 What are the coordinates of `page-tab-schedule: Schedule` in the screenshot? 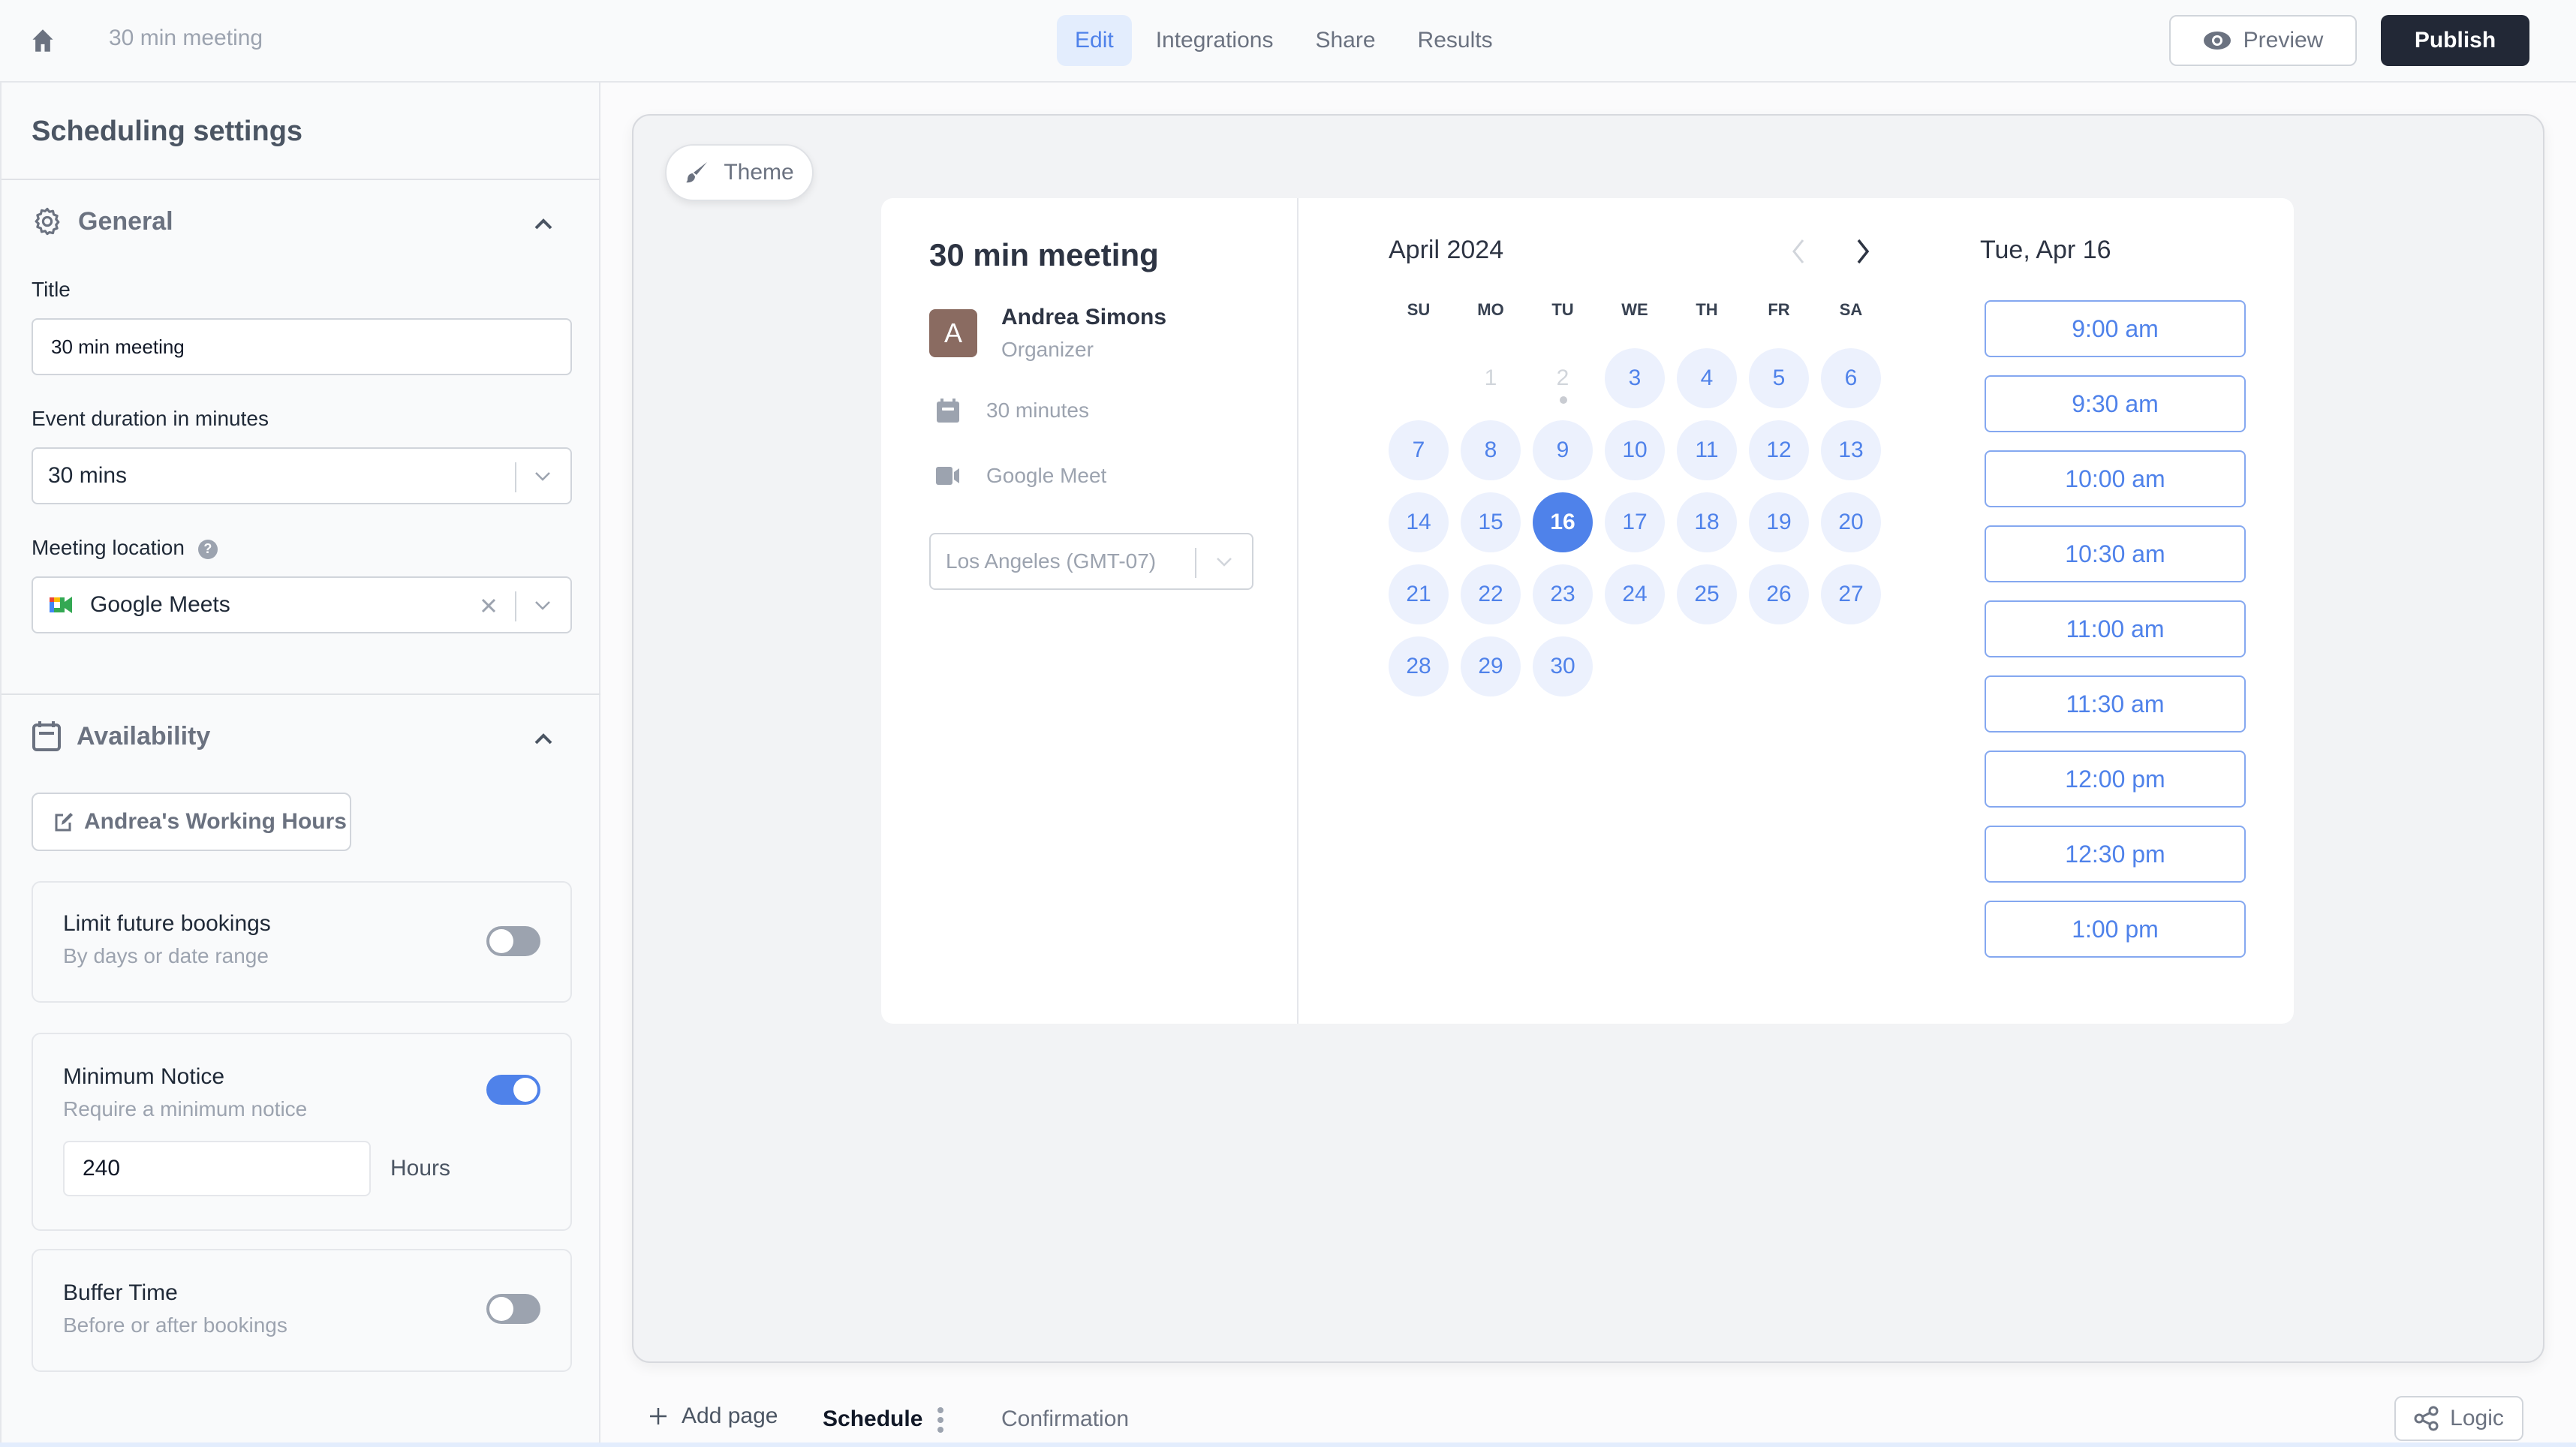 It's located at (872, 1419).